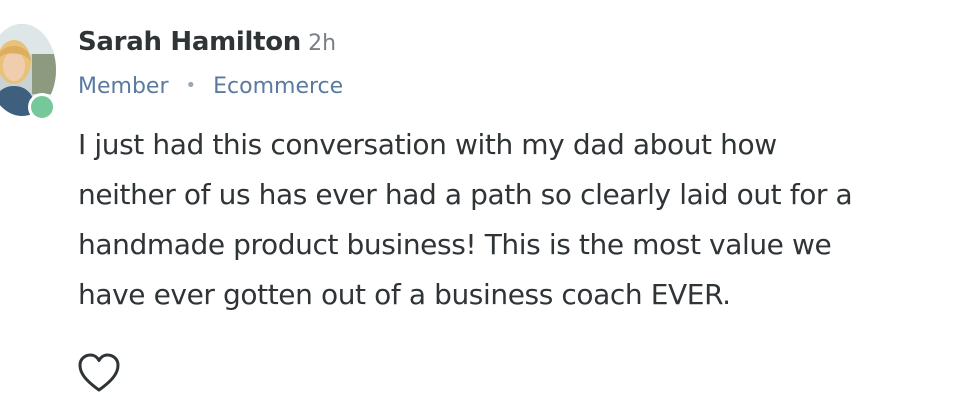 Image resolution: width=958 pixels, height=416 pixels. Describe the element at coordinates (322, 43) in the screenshot. I see `post-timestamp: 2h` at that location.